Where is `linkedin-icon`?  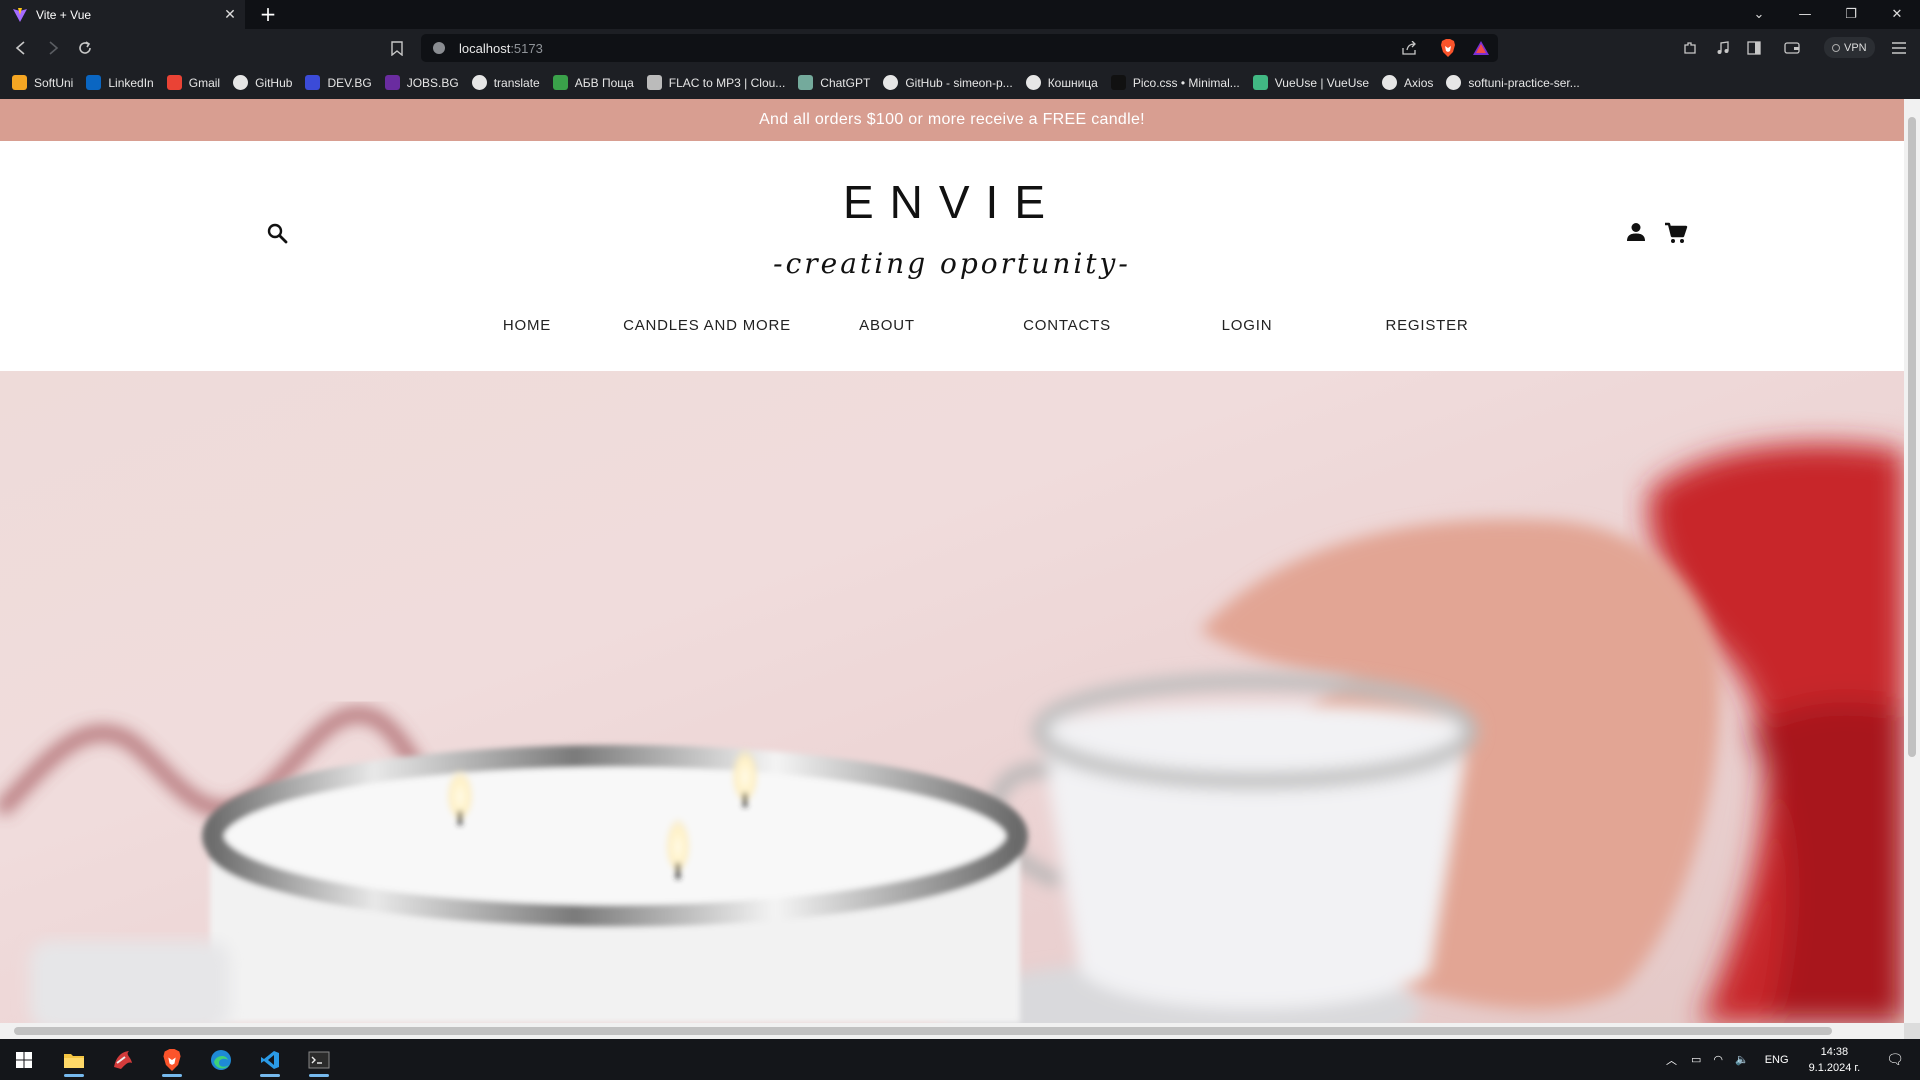
linkedin-icon is located at coordinates (94, 82).